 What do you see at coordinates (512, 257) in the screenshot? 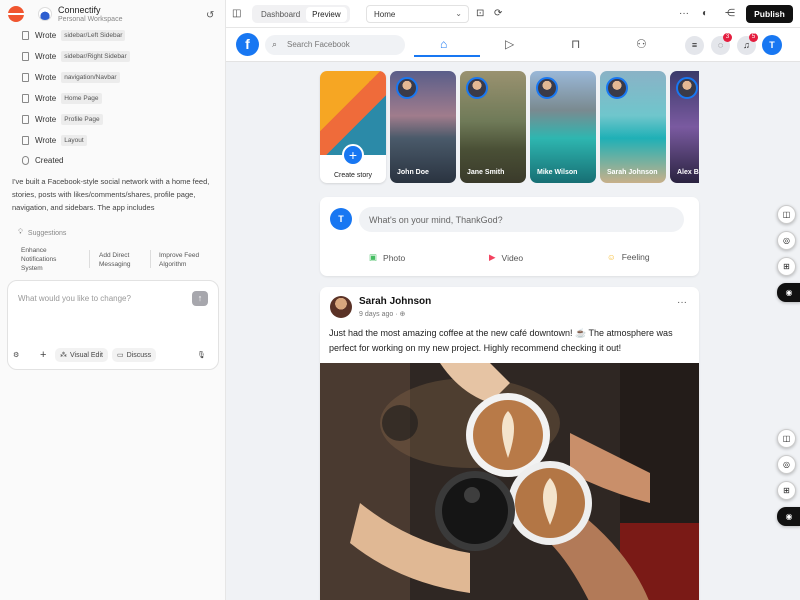
I see `video-label: Video` at bounding box center [512, 257].